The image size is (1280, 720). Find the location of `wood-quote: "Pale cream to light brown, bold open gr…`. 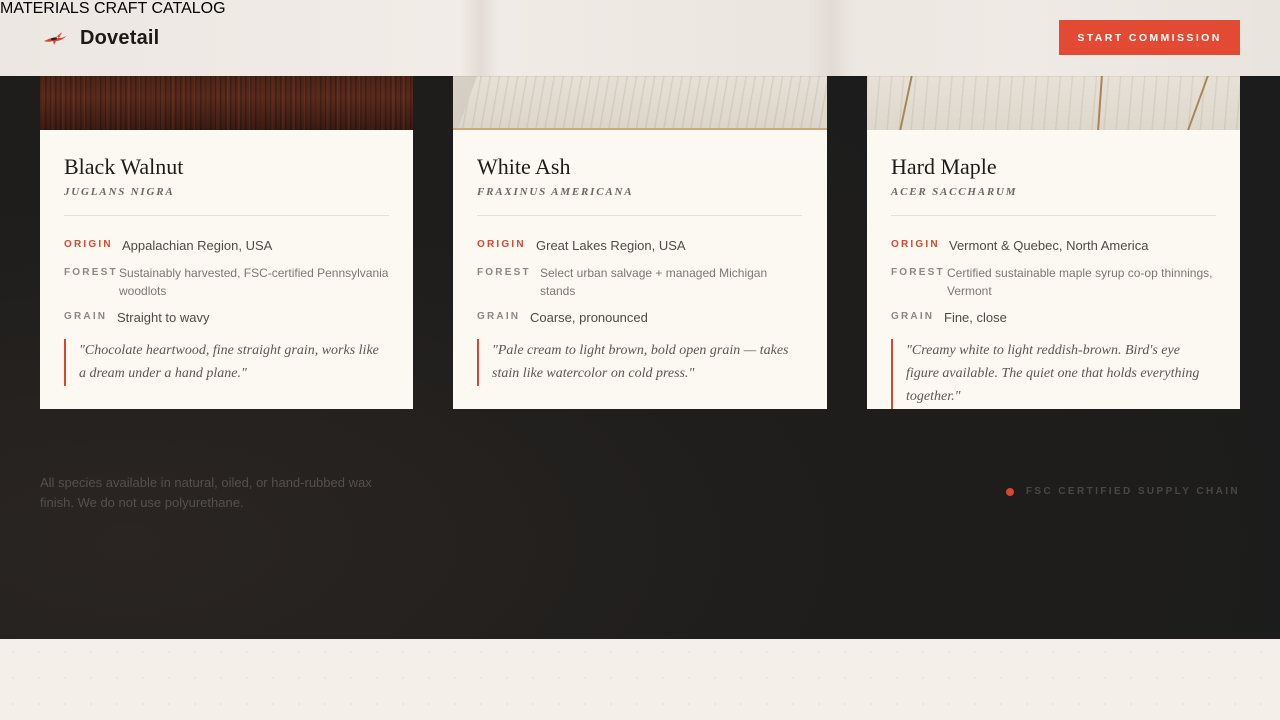

wood-quote: "Pale cream to light brown, bold open gr… is located at coordinates (639, 362).